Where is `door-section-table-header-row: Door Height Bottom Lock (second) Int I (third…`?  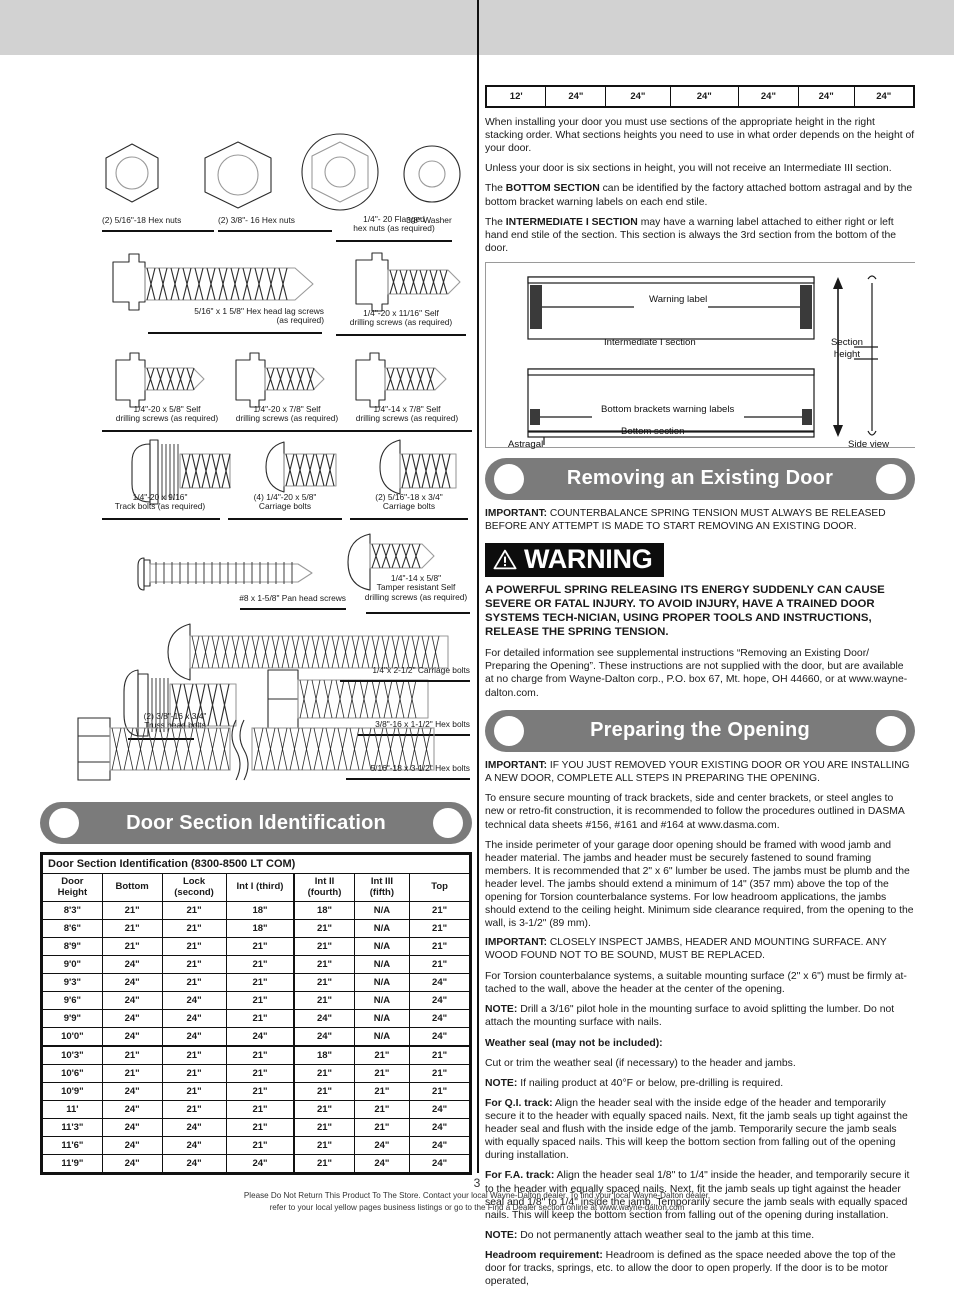 door-section-table-header-row: Door Height Bottom Lock (second) Int I (third… is located at coordinates (256, 887).